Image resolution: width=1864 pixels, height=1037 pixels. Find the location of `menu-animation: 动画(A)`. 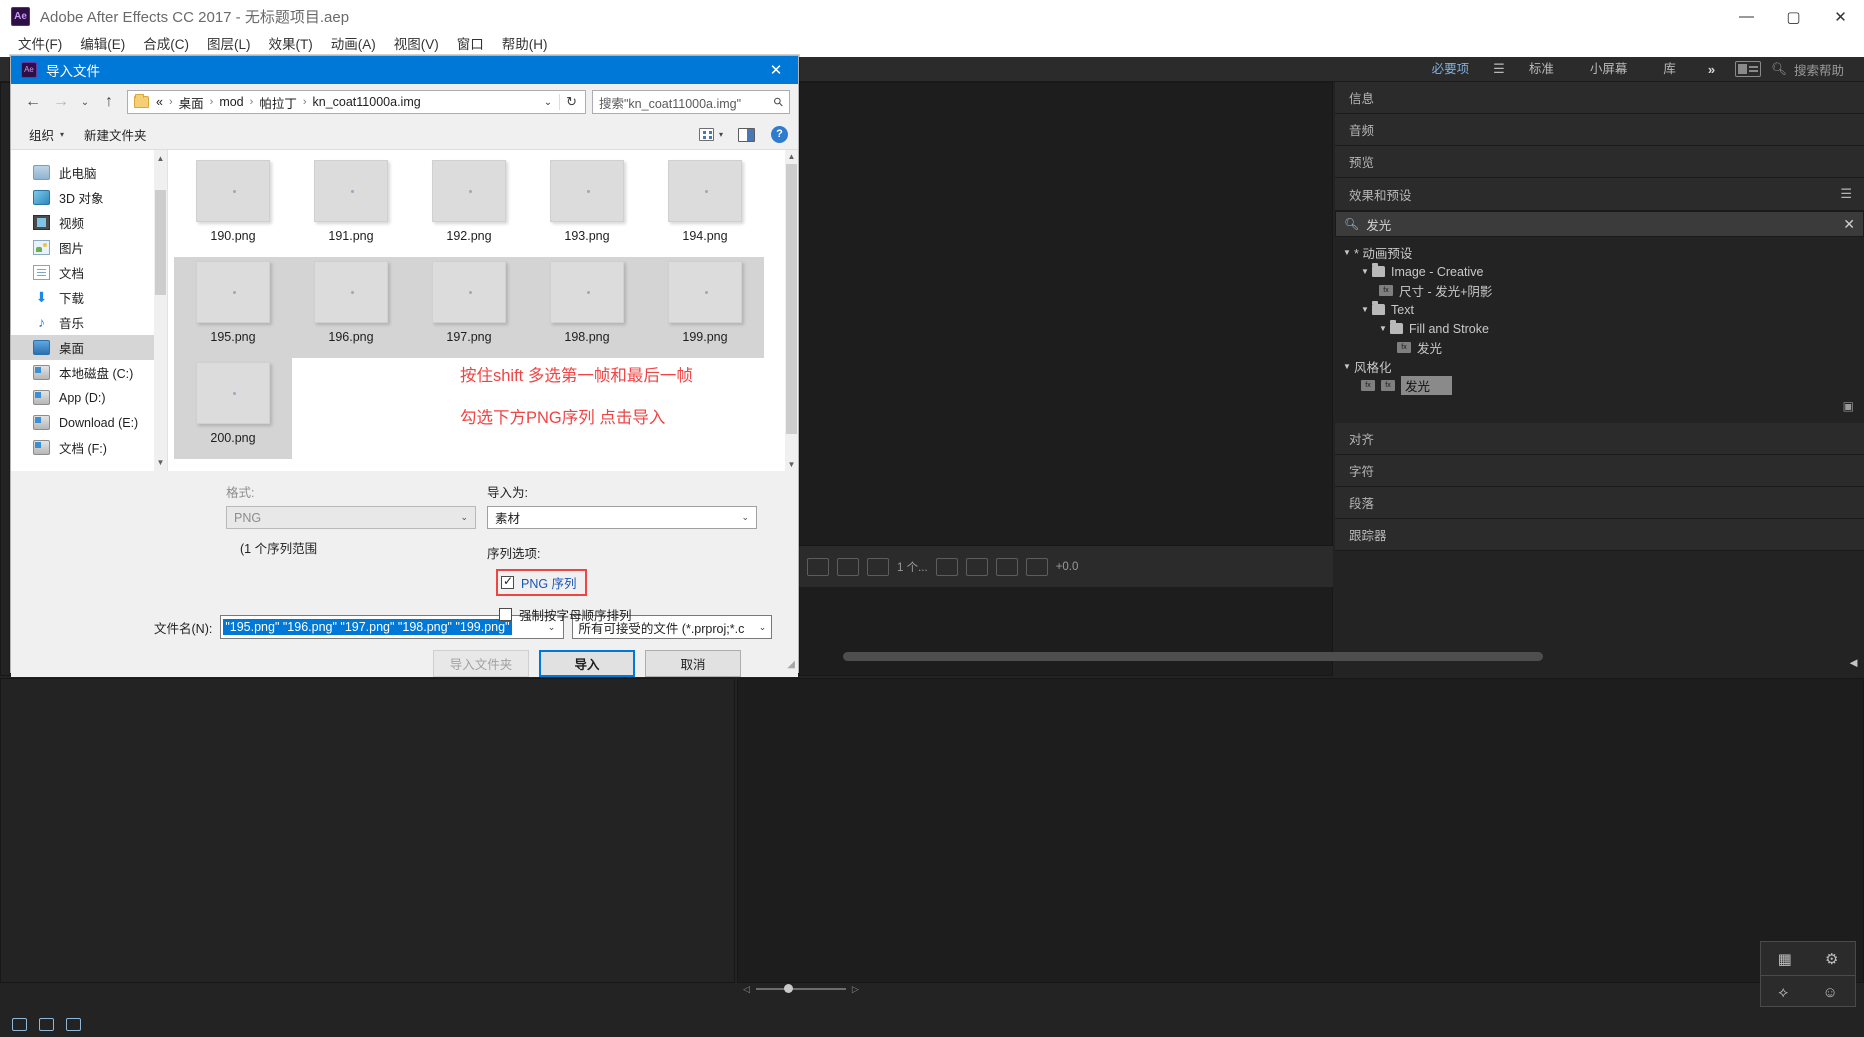

menu-animation: 动画(A) is located at coordinates (353, 45).